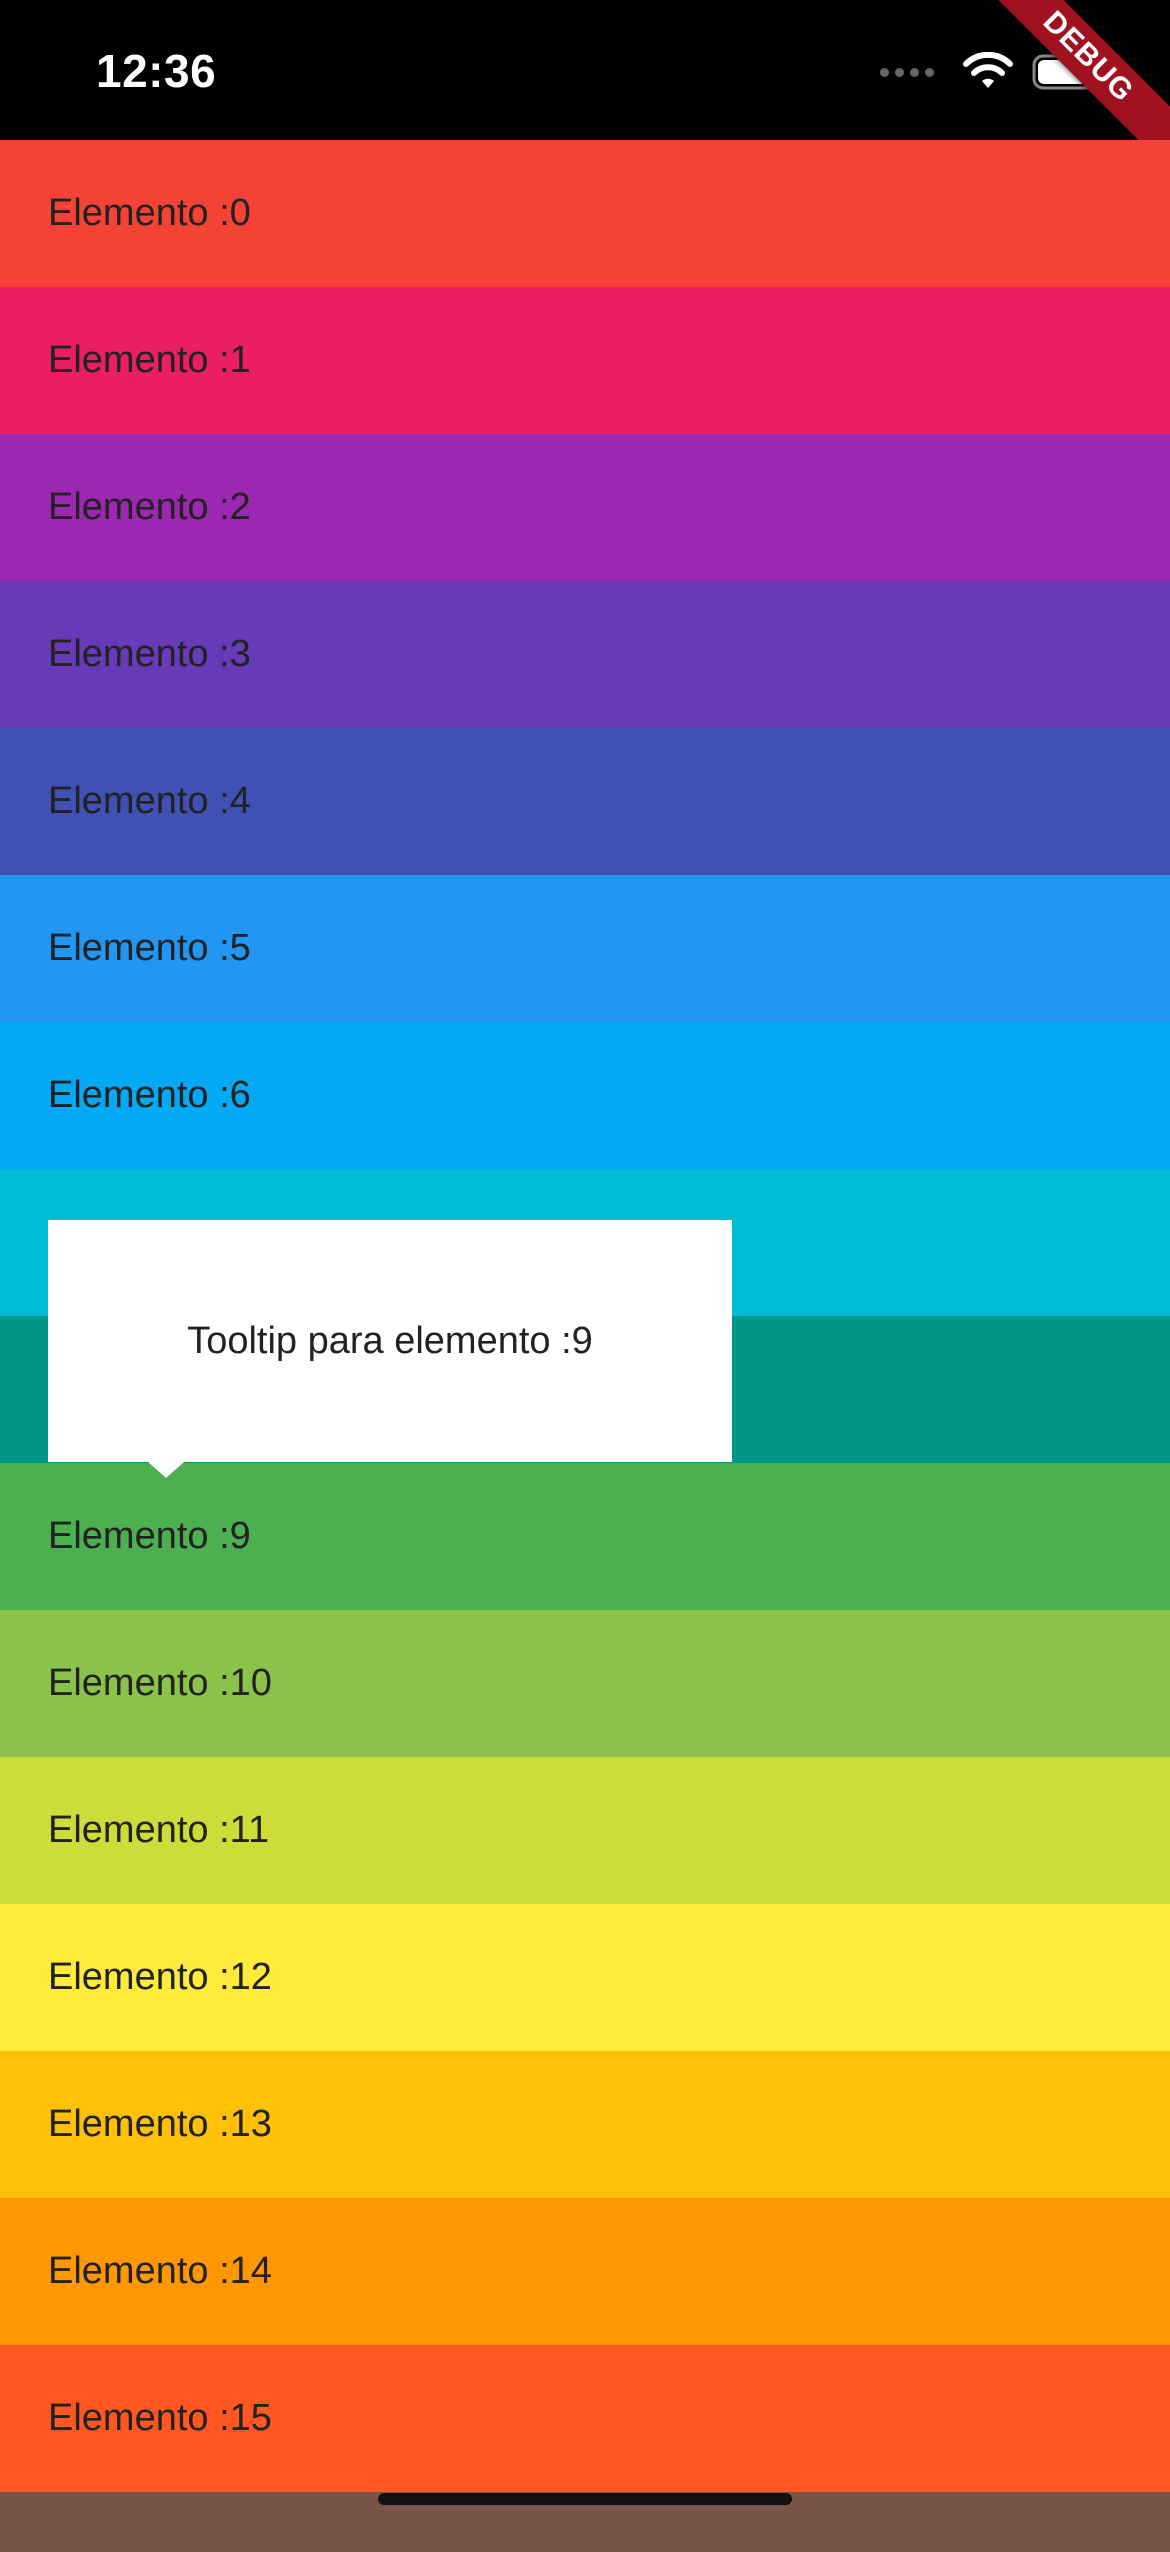  What do you see at coordinates (160, 1977) in the screenshot?
I see `list-item-label: Elemento :12` at bounding box center [160, 1977].